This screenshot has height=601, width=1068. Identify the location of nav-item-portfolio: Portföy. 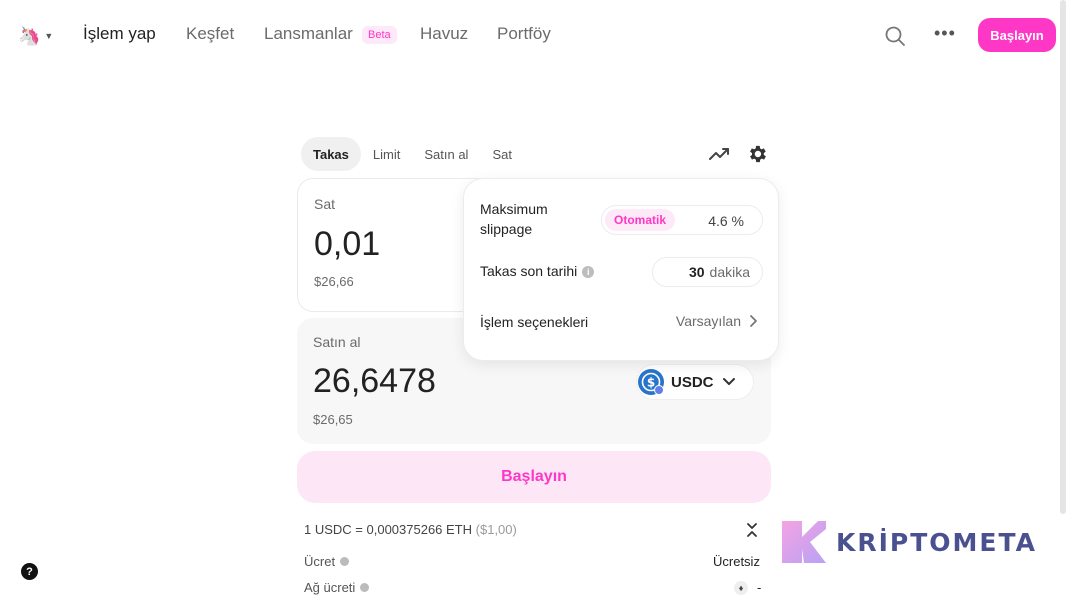
(524, 34).